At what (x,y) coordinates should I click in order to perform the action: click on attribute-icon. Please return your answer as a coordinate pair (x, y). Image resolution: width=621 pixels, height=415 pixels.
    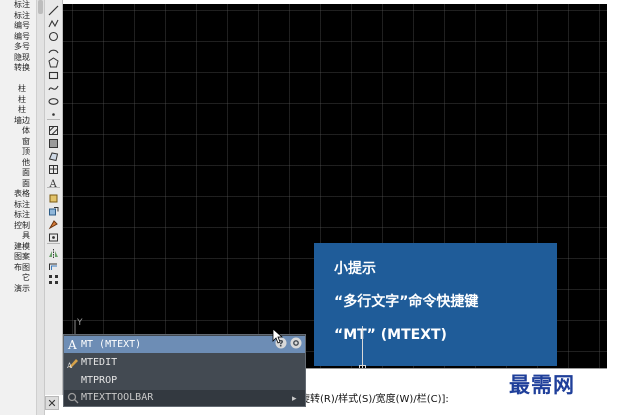
    Looking at the image, I should click on (53, 237).